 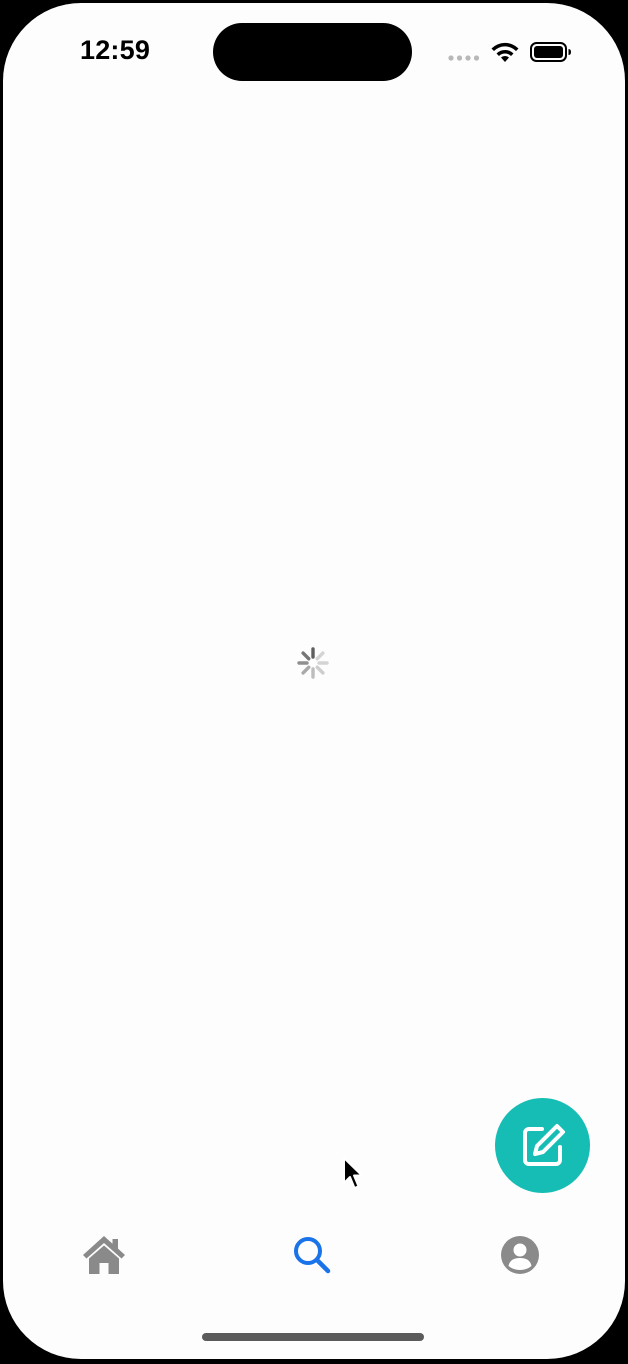 I want to click on tab-bar, so click(x=314, y=1256).